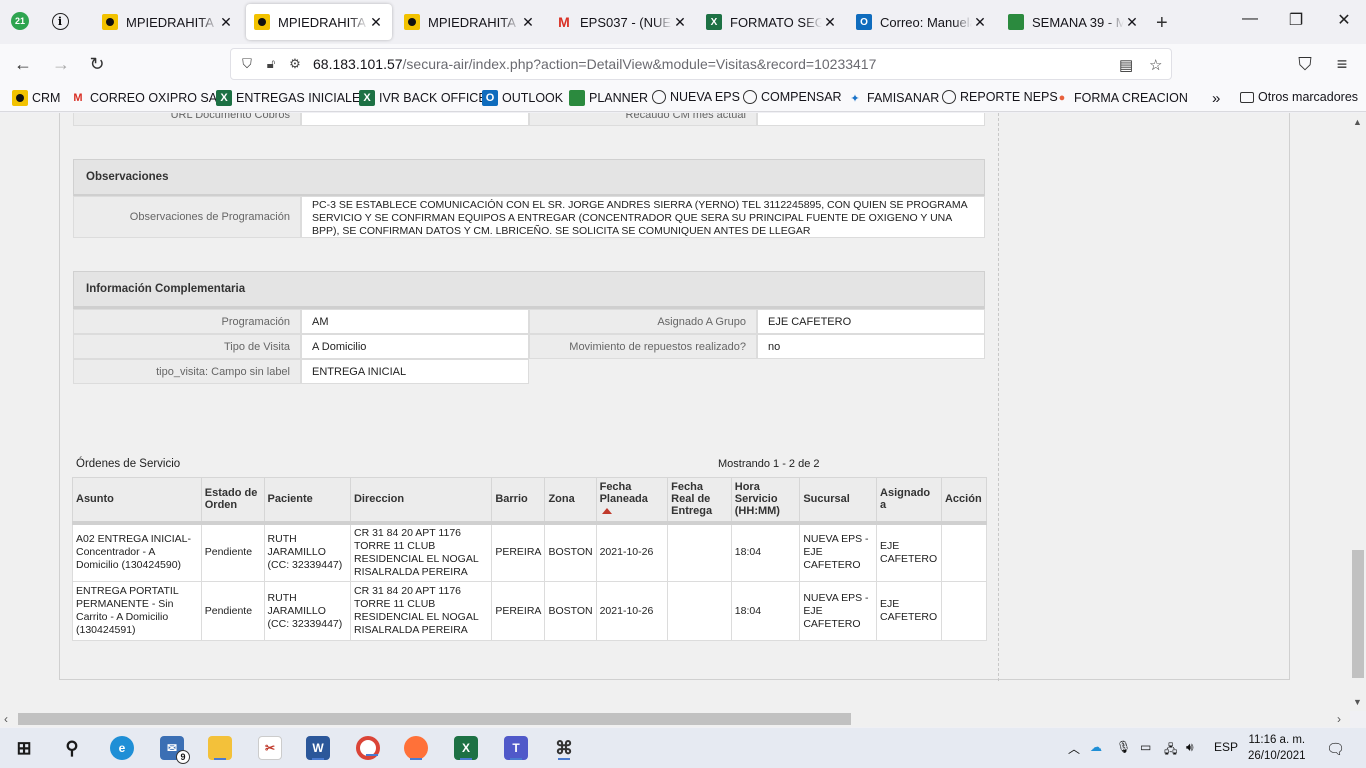  What do you see at coordinates (1226, 747) in the screenshot?
I see `language-indicator: ESP` at bounding box center [1226, 747].